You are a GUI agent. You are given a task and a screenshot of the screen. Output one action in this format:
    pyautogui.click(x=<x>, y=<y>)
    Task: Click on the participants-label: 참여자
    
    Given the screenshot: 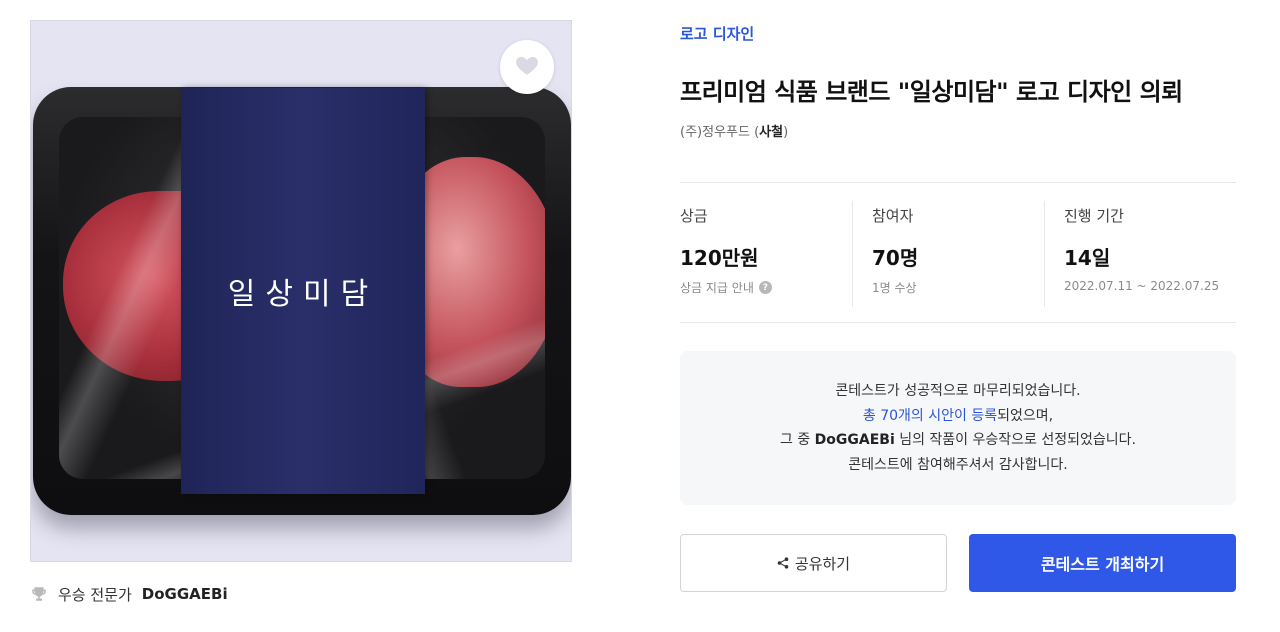 What is the action you would take?
    pyautogui.click(x=893, y=216)
    